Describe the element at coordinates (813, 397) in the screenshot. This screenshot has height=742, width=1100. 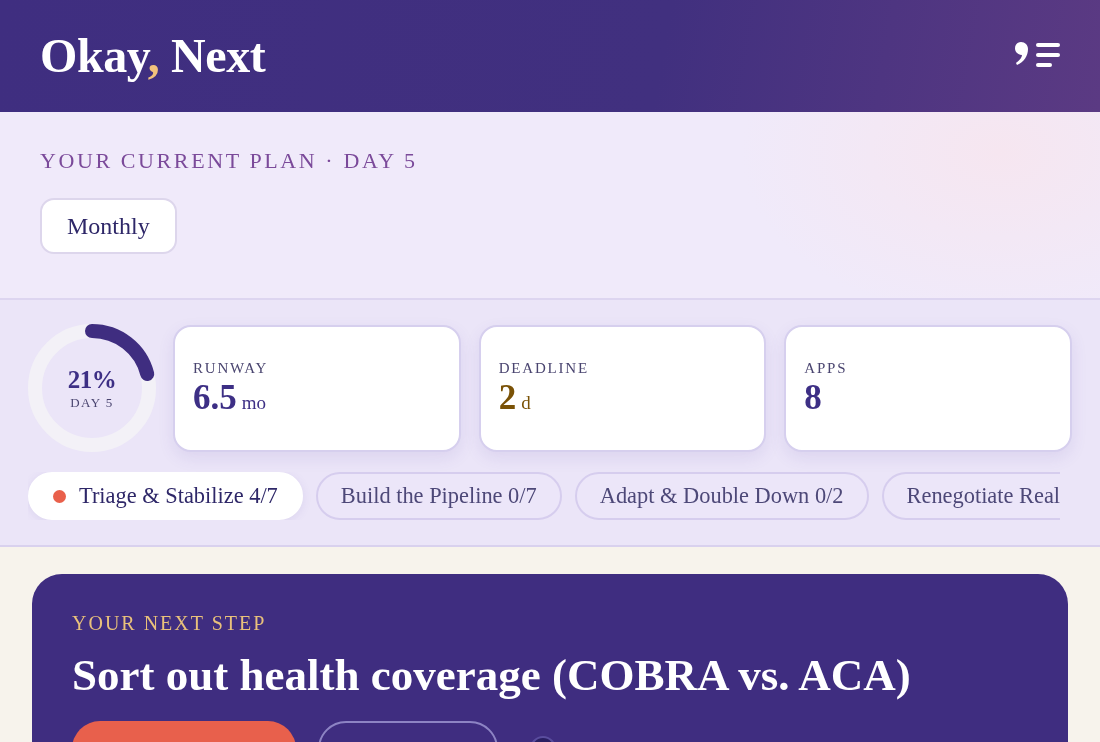
I see `stat-value: 8` at that location.